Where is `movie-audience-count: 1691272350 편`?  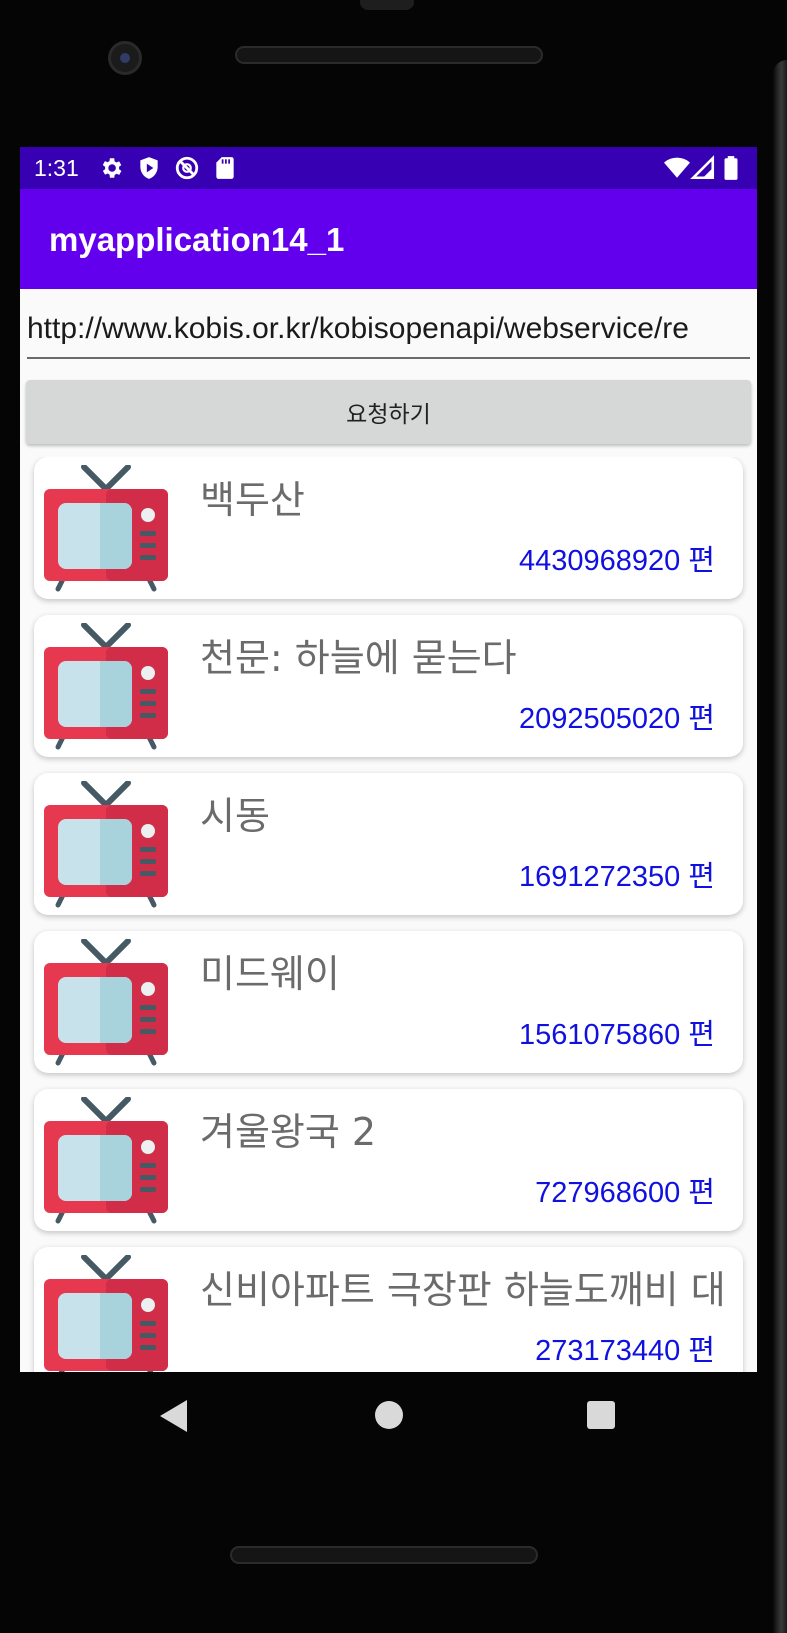
movie-audience-count: 1691272350 편 is located at coordinates (616, 877).